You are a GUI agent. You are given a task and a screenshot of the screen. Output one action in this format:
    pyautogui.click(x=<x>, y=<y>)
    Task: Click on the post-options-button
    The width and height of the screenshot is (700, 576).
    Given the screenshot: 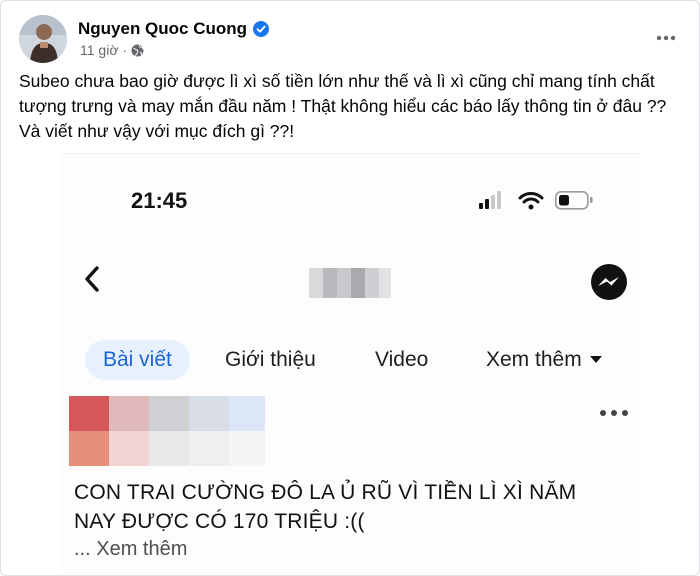 What is the action you would take?
    pyautogui.click(x=666, y=38)
    